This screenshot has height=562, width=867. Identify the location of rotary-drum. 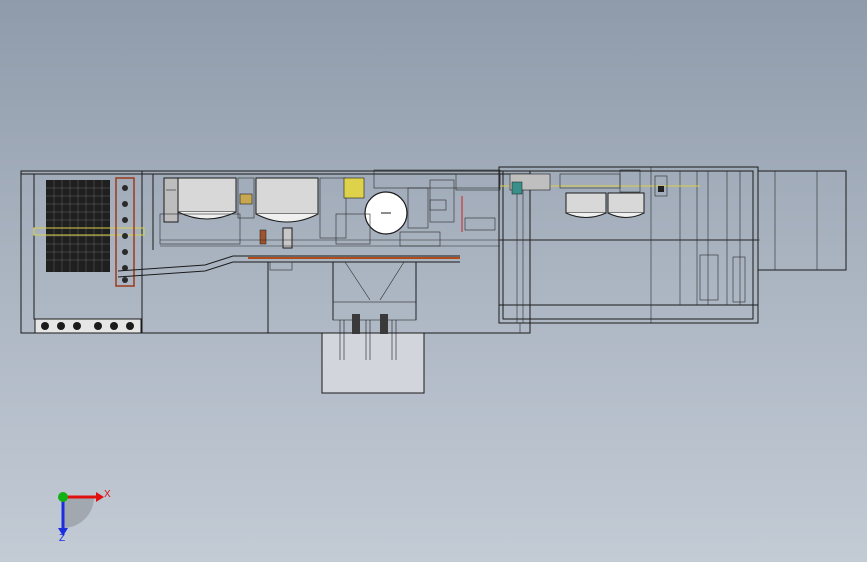
(386, 213).